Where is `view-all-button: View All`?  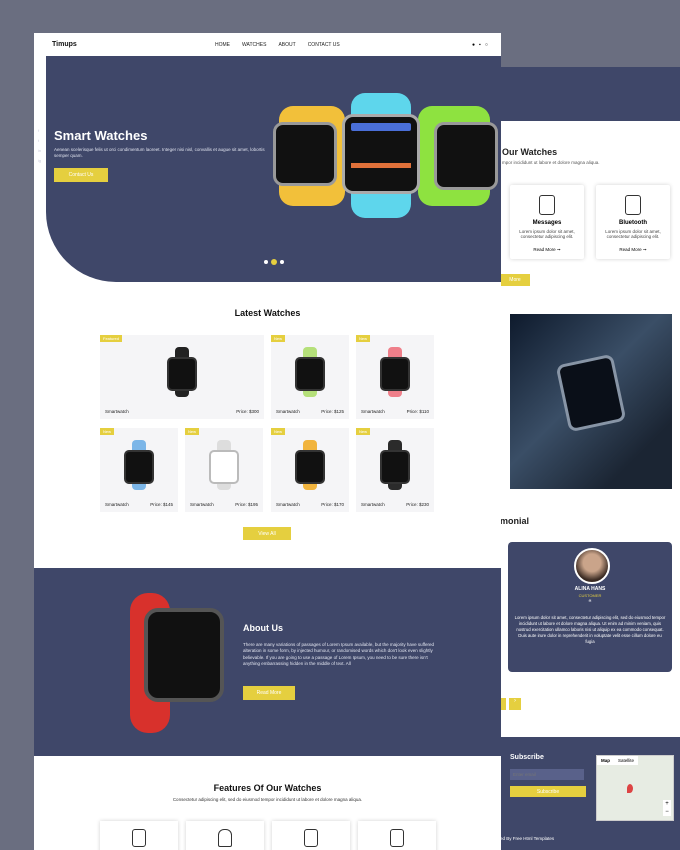
view-all-button: View All is located at coordinates (267, 533).